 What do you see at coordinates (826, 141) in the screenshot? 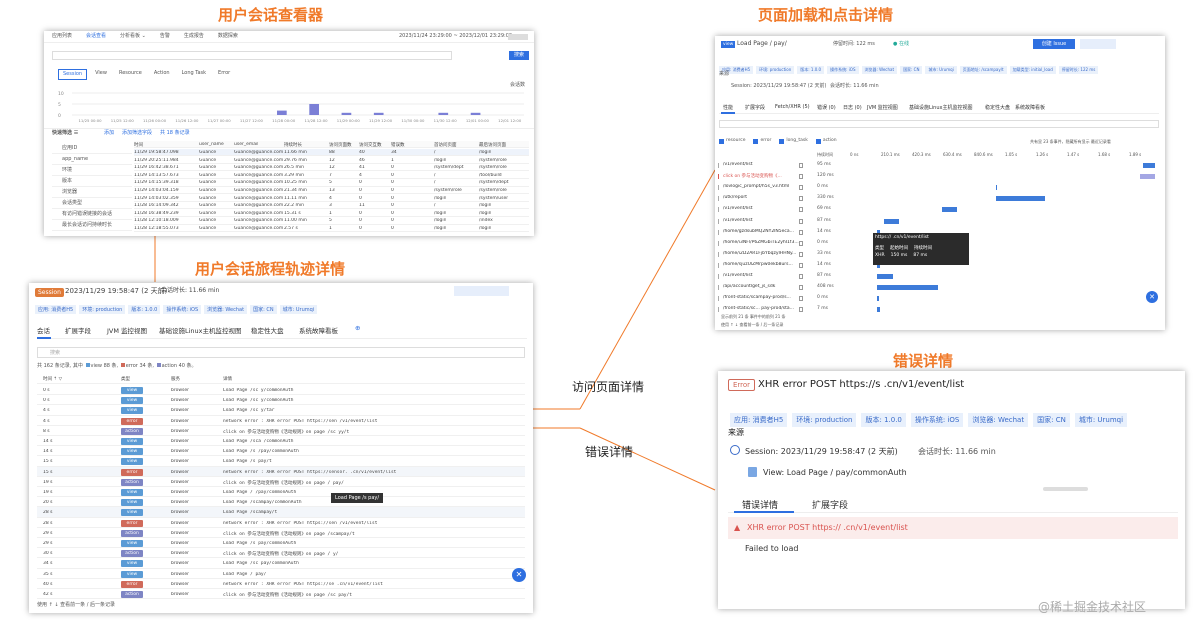
I see `check-action: action` at bounding box center [826, 141].